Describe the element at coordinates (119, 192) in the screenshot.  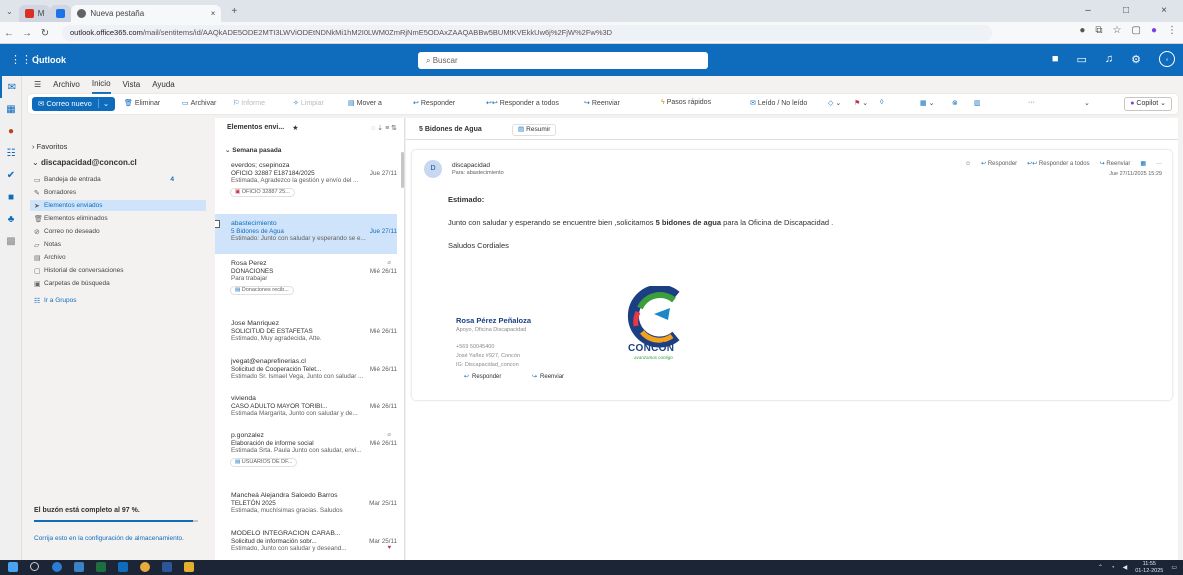
I see `folder-drafts: ✎ Borradores` at that location.